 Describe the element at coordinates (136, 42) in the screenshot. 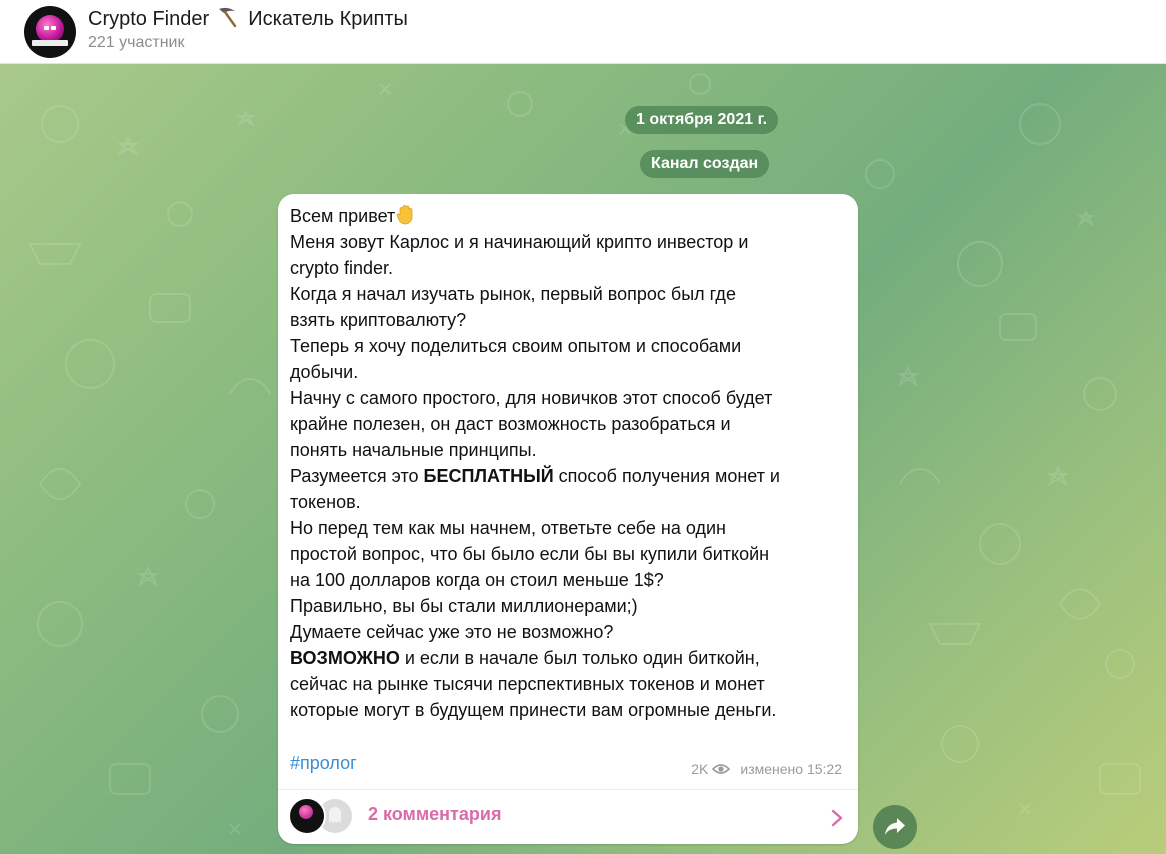

I see `member-count: 221 участник` at that location.